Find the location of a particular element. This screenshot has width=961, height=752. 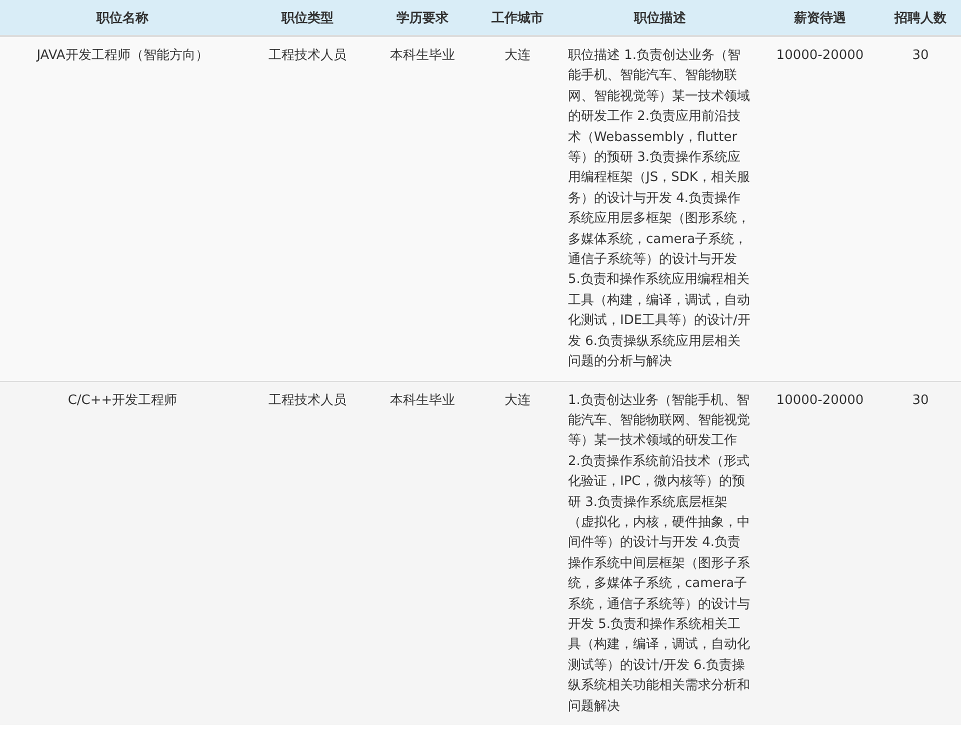

table-cell: JAVA开发工程师（智能方向） is located at coordinates (122, 55).